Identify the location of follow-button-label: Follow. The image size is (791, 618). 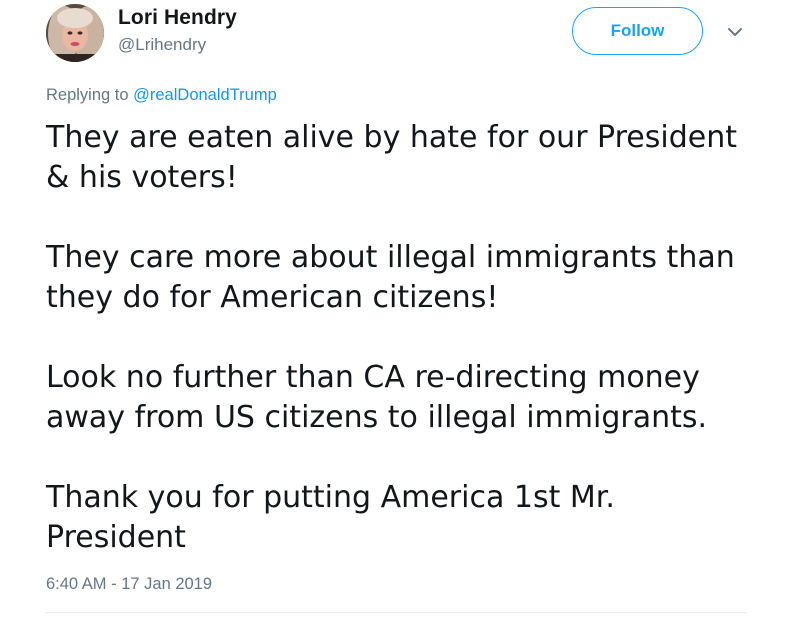
(637, 30).